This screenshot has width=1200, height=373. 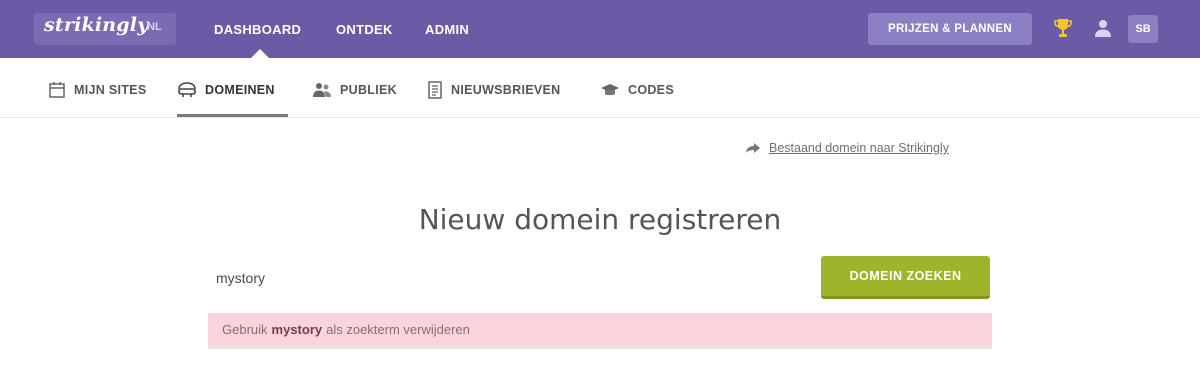 What do you see at coordinates (600, 331) in the screenshot?
I see `search-alert: Gebruik mystory als zoekterm verwijderen` at bounding box center [600, 331].